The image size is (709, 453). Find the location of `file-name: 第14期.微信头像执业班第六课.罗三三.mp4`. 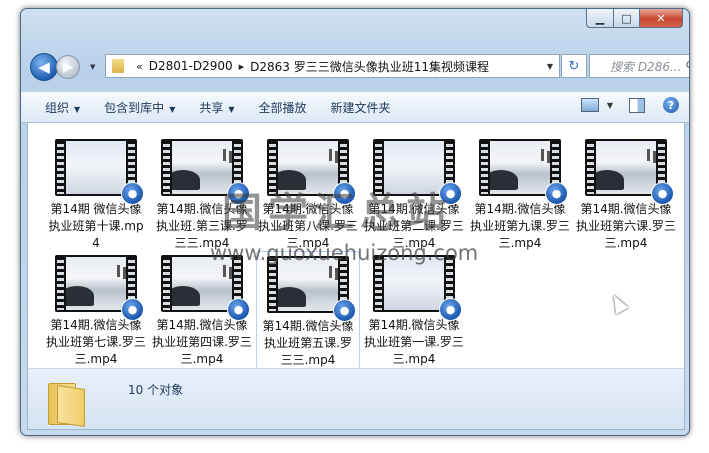

file-name: 第14期.微信头像执业班第六课.罗三三.mp4 is located at coordinates (626, 226).